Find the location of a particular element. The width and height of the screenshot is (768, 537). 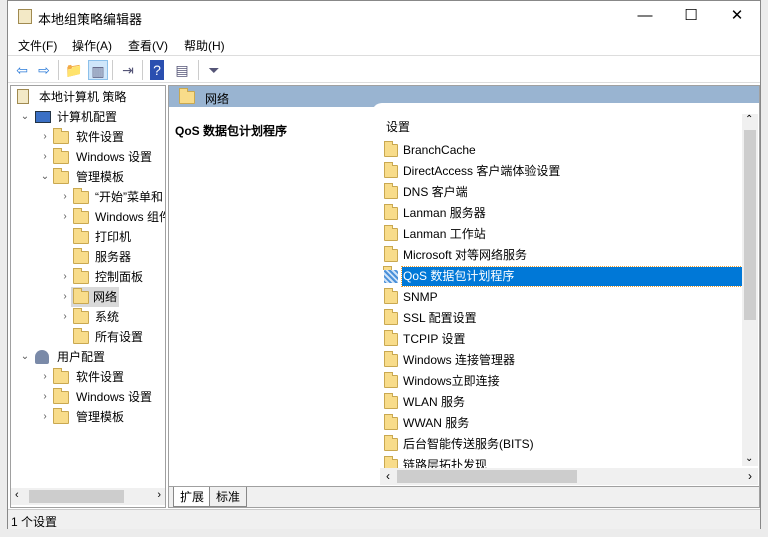

close-button: ✕ is located at coordinates (737, 16).